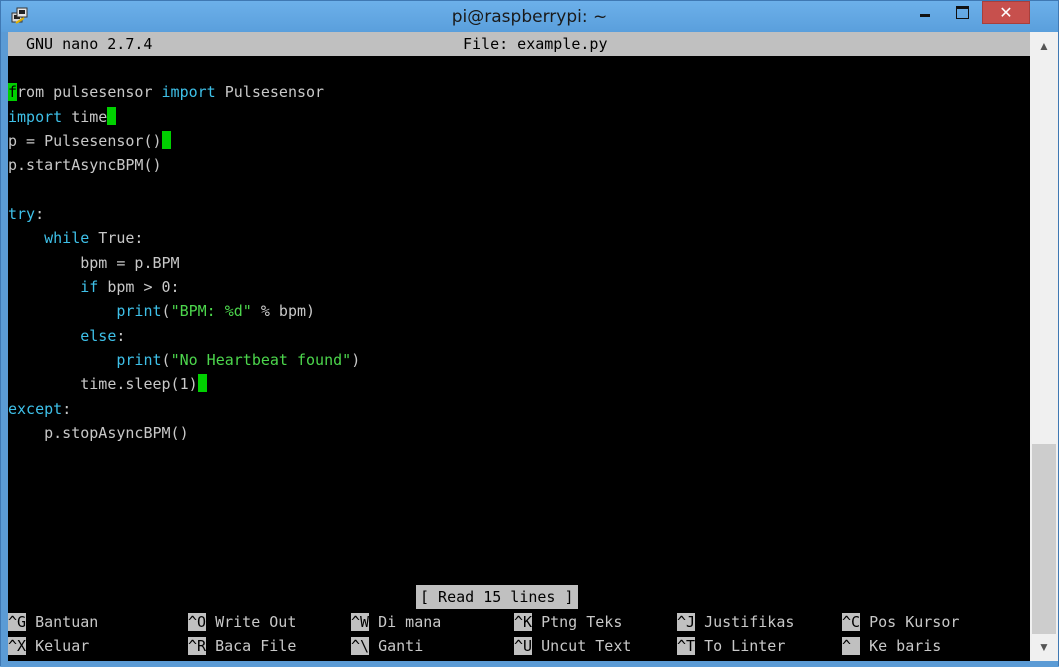 Image resolution: width=1059 pixels, height=667 pixels. What do you see at coordinates (89, 141) in the screenshot?
I see `code-line: p = Pulsesensor()` at bounding box center [89, 141].